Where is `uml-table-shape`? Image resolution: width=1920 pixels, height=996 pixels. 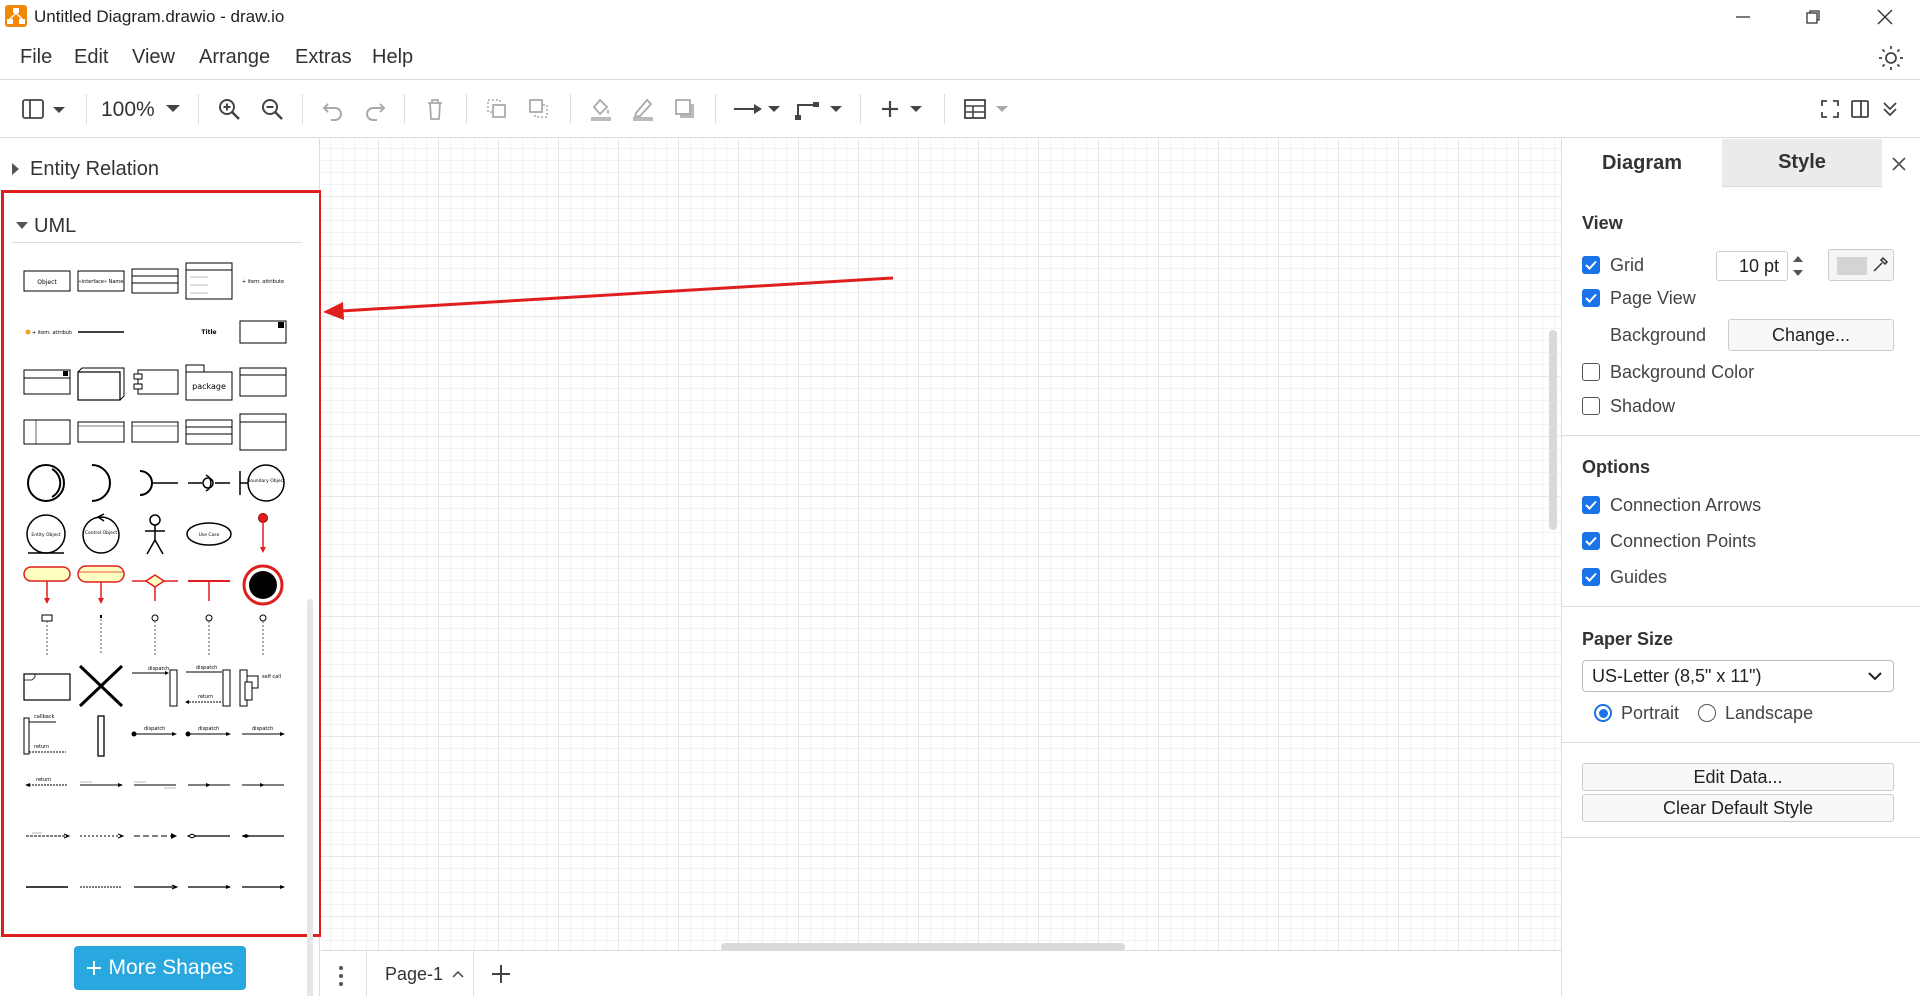
uml-table-shape is located at coordinates (47, 432).